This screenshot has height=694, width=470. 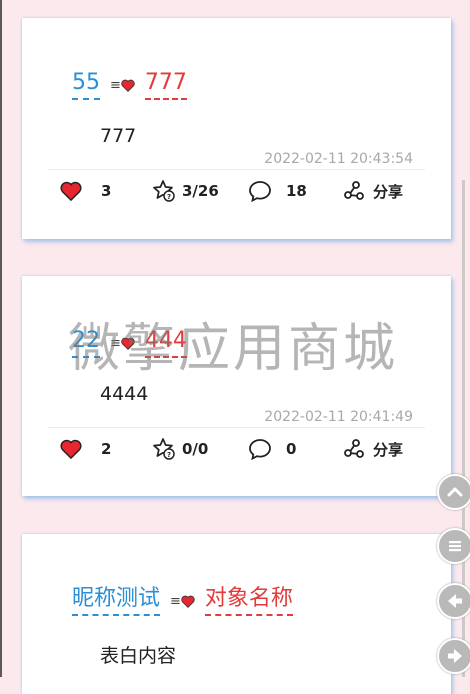 I want to click on target-name: 对象名称, so click(x=248, y=601).